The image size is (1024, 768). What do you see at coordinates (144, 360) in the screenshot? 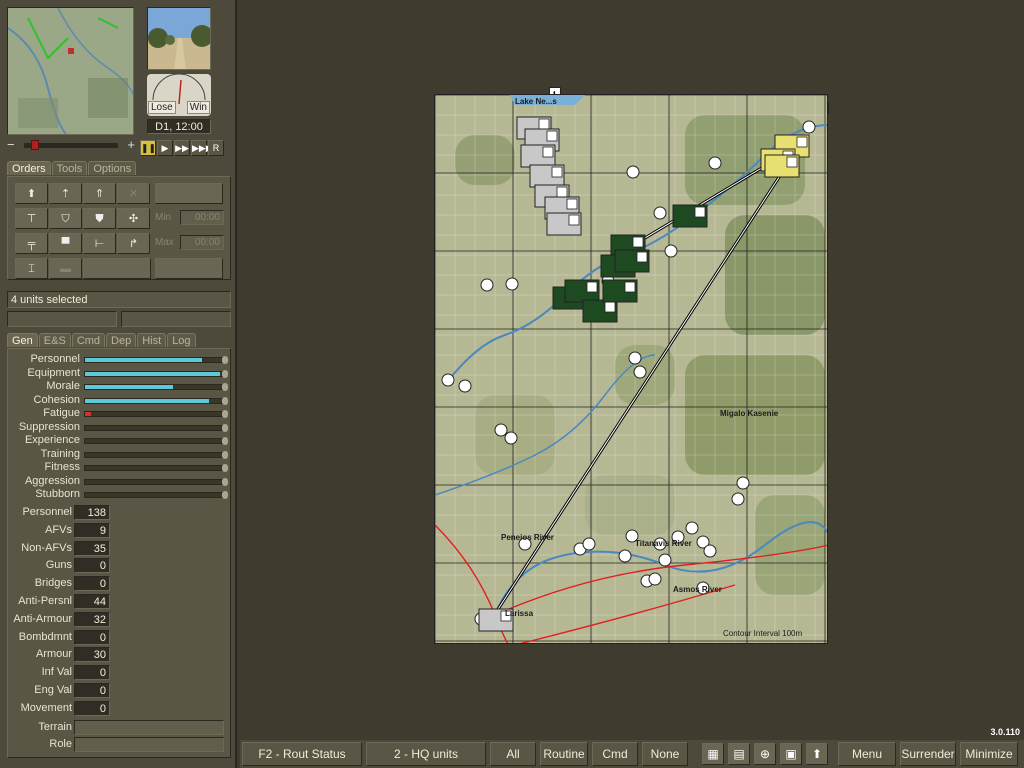
I see `stat-bar-fill` at bounding box center [144, 360].